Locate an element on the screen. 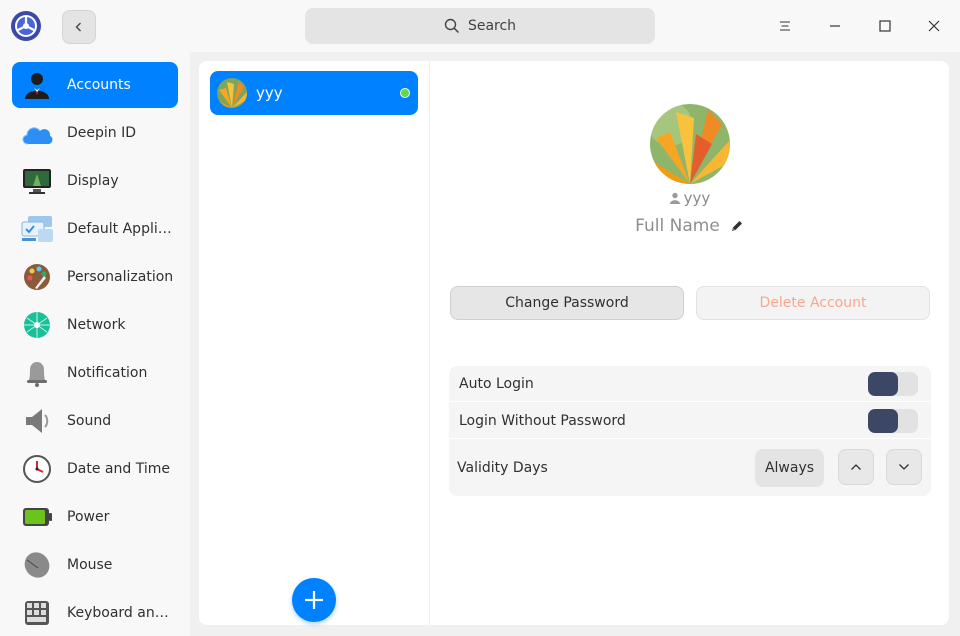 This screenshot has height=636, width=960. app-logo-icon is located at coordinates (26, 26).